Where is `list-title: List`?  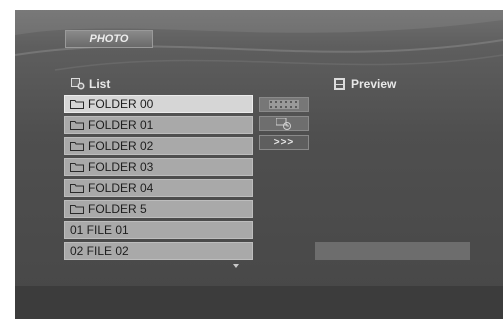
list-title: List is located at coordinates (100, 84).